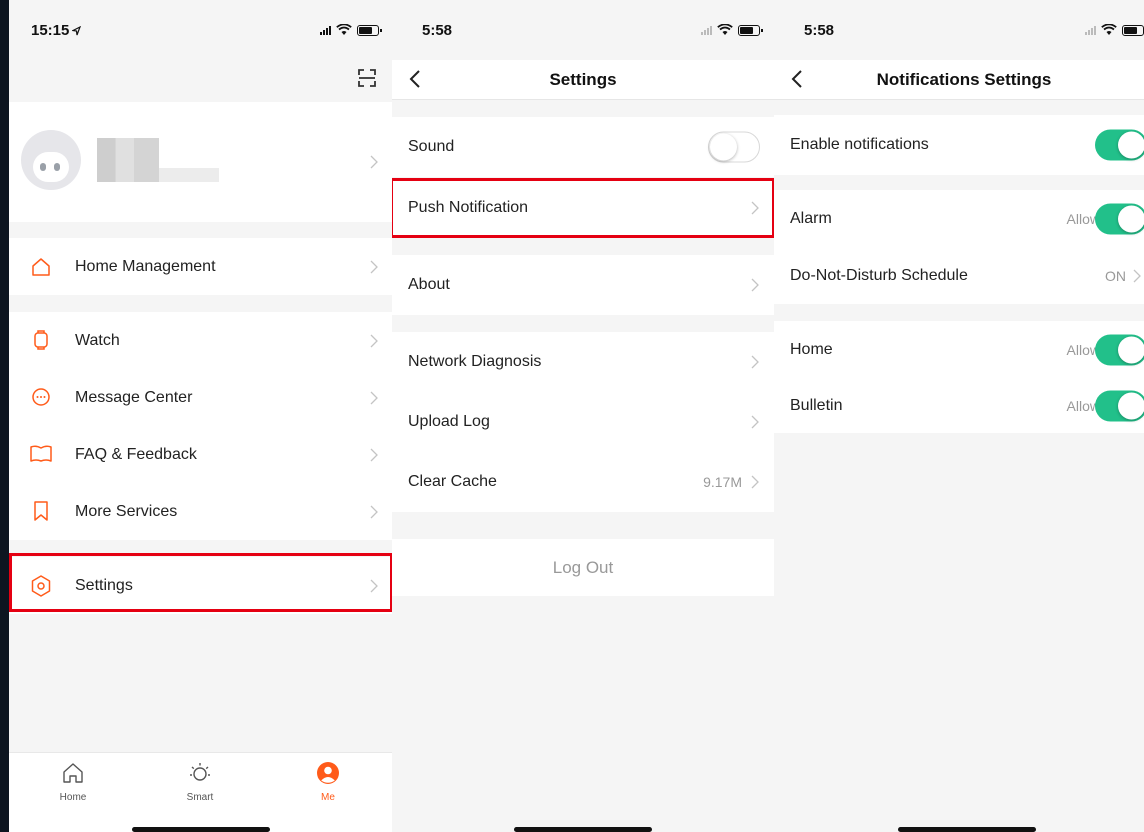  What do you see at coordinates (583, 285) in the screenshot?
I see `about-row: About` at bounding box center [583, 285].